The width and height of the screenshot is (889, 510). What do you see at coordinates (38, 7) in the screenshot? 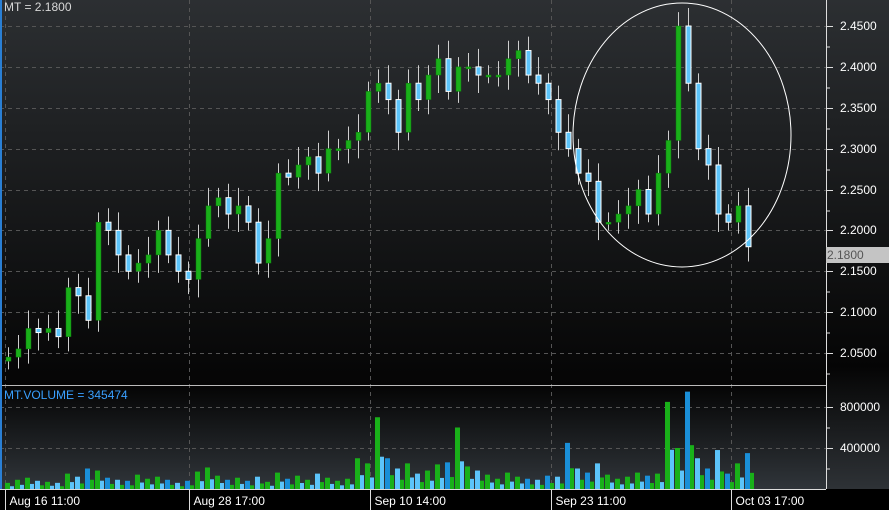
I see `price-series-label: MT = 2.1800` at bounding box center [38, 7].